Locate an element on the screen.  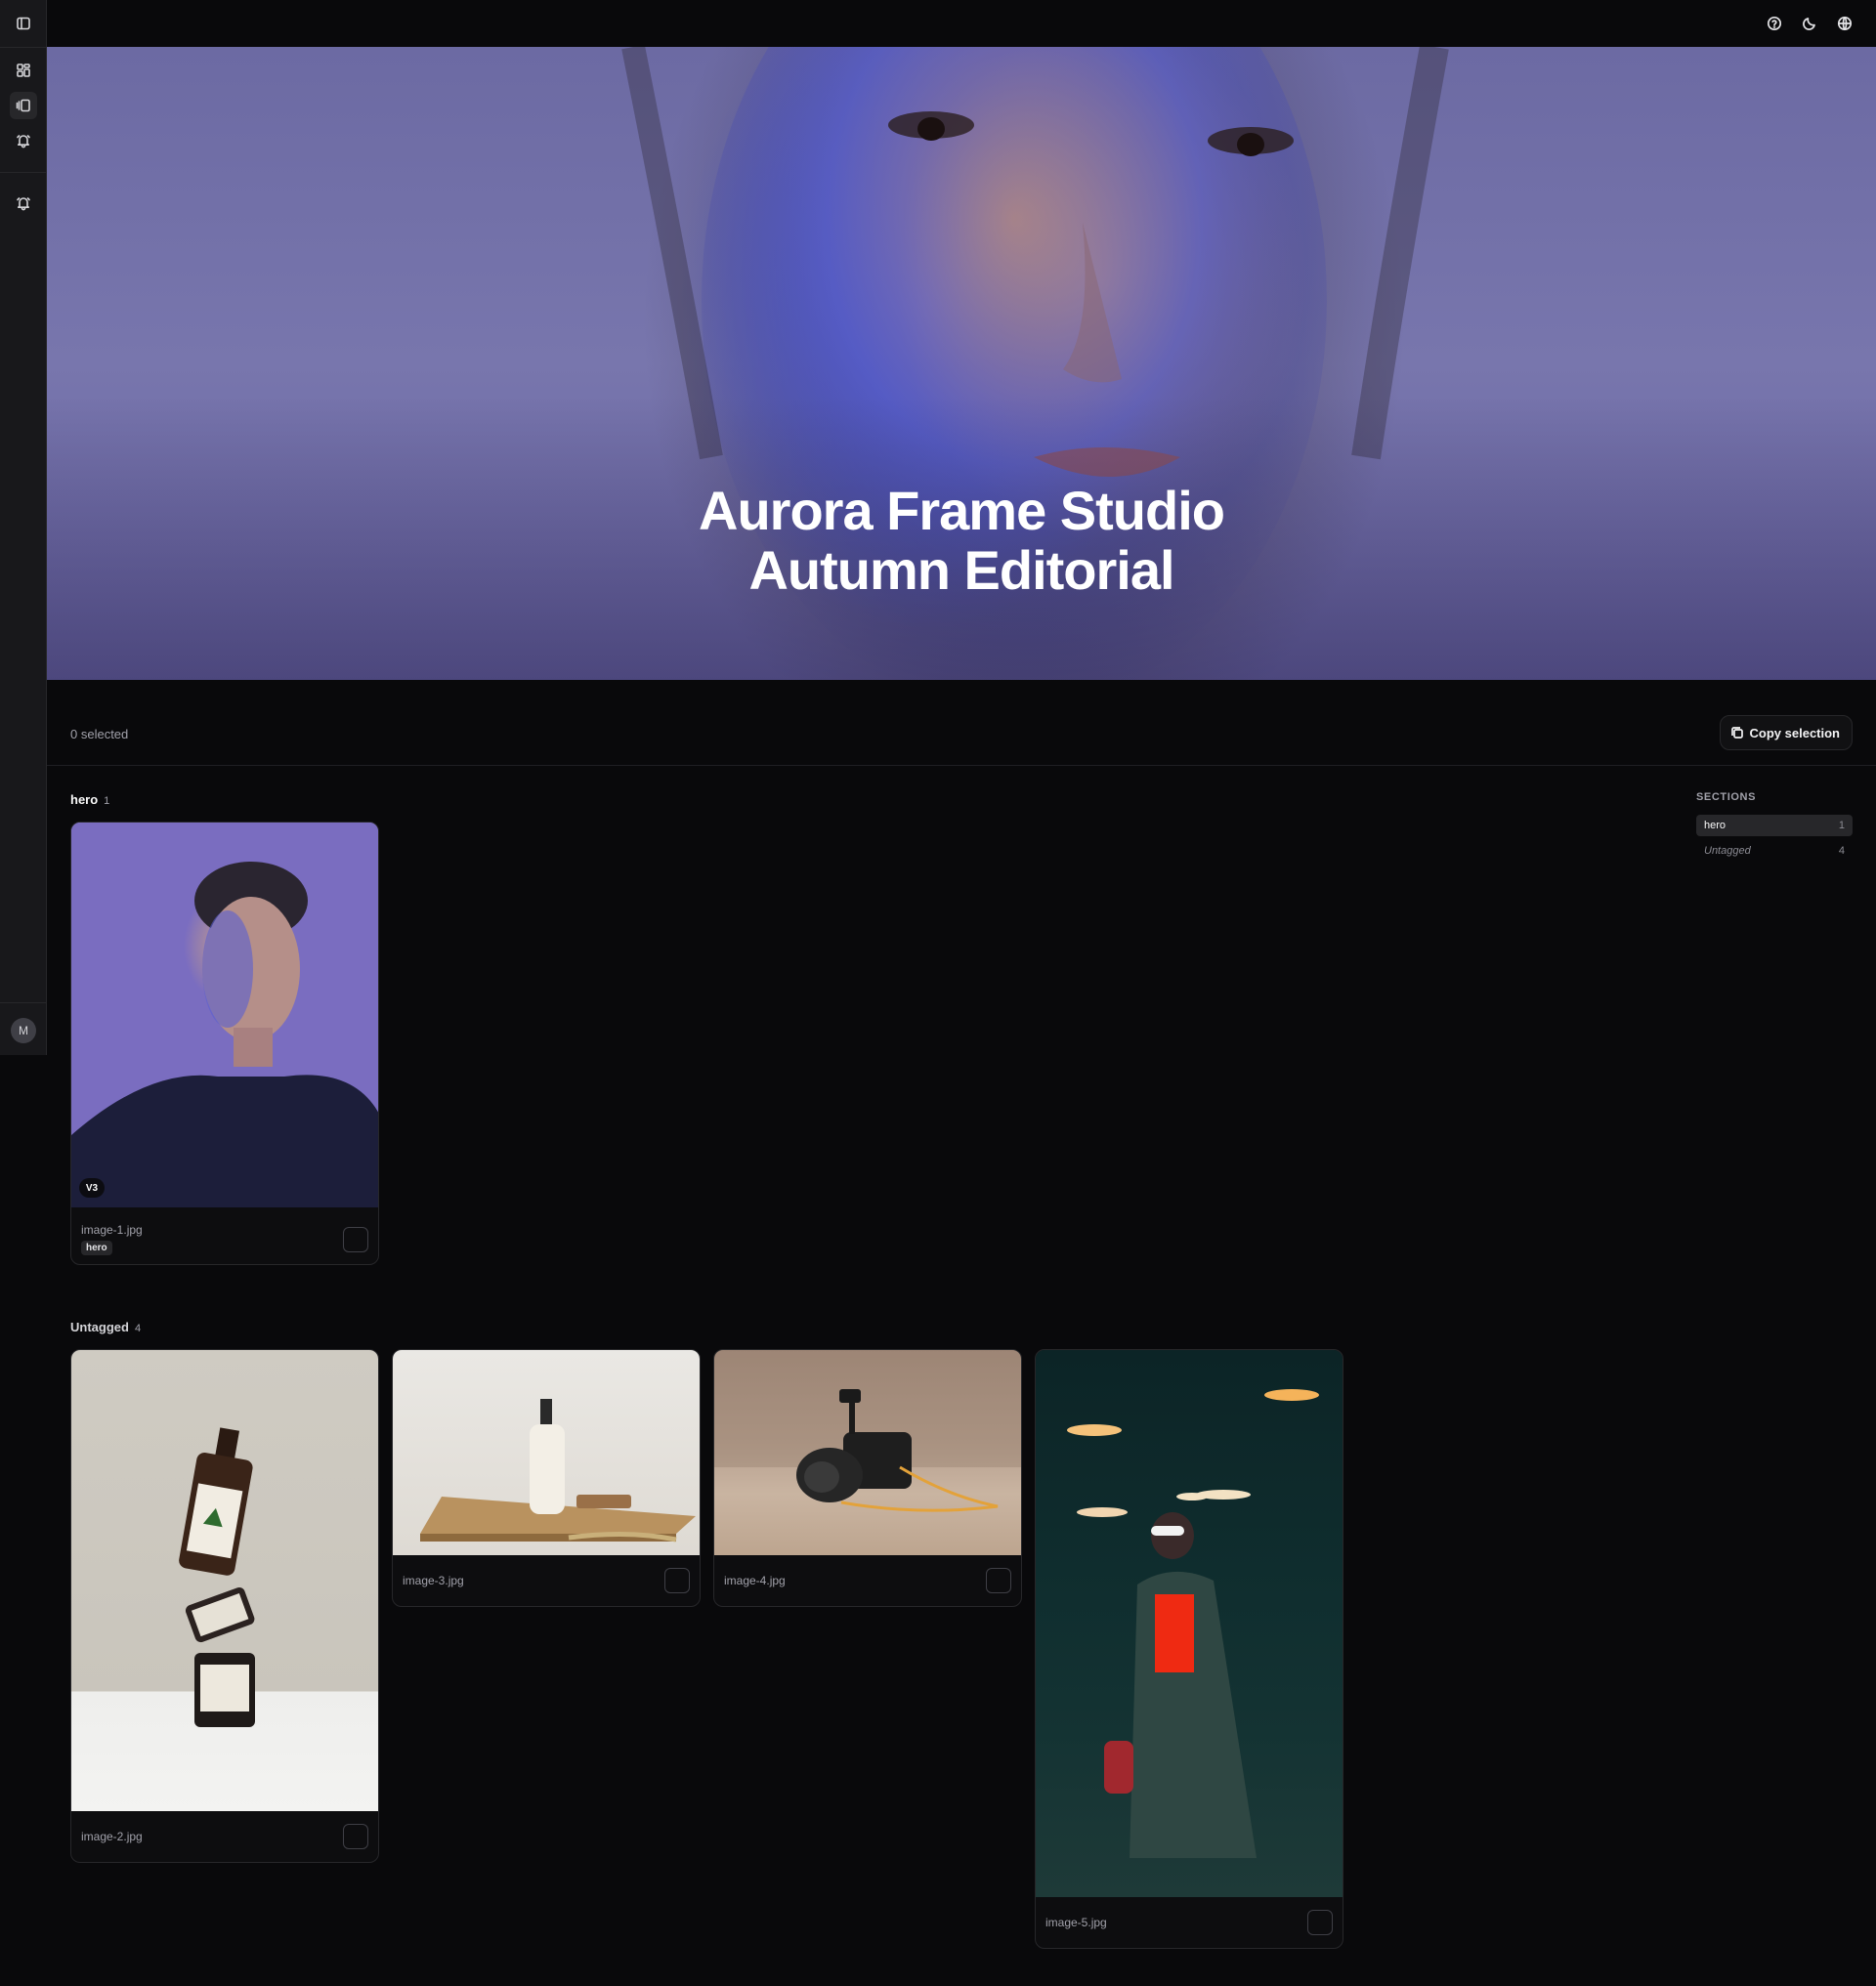
street-fashion-thumbnail-image is located at coordinates (1193, 1623).